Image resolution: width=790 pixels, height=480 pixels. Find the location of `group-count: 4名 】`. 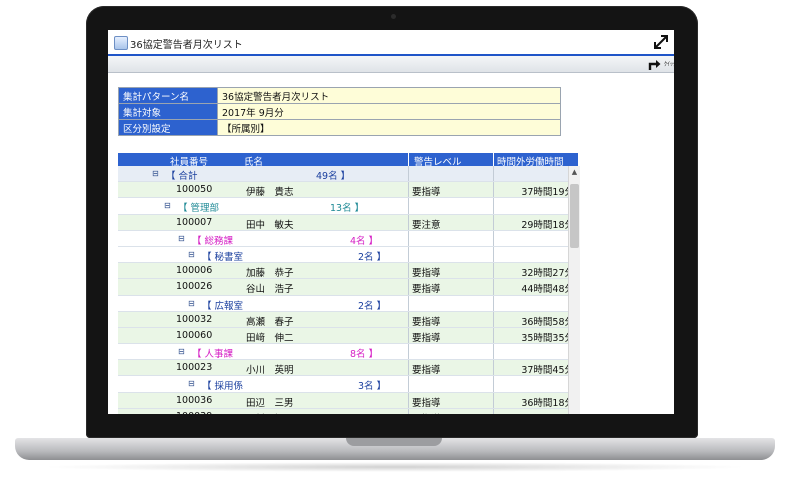

group-count: 4名 】 is located at coordinates (364, 241).